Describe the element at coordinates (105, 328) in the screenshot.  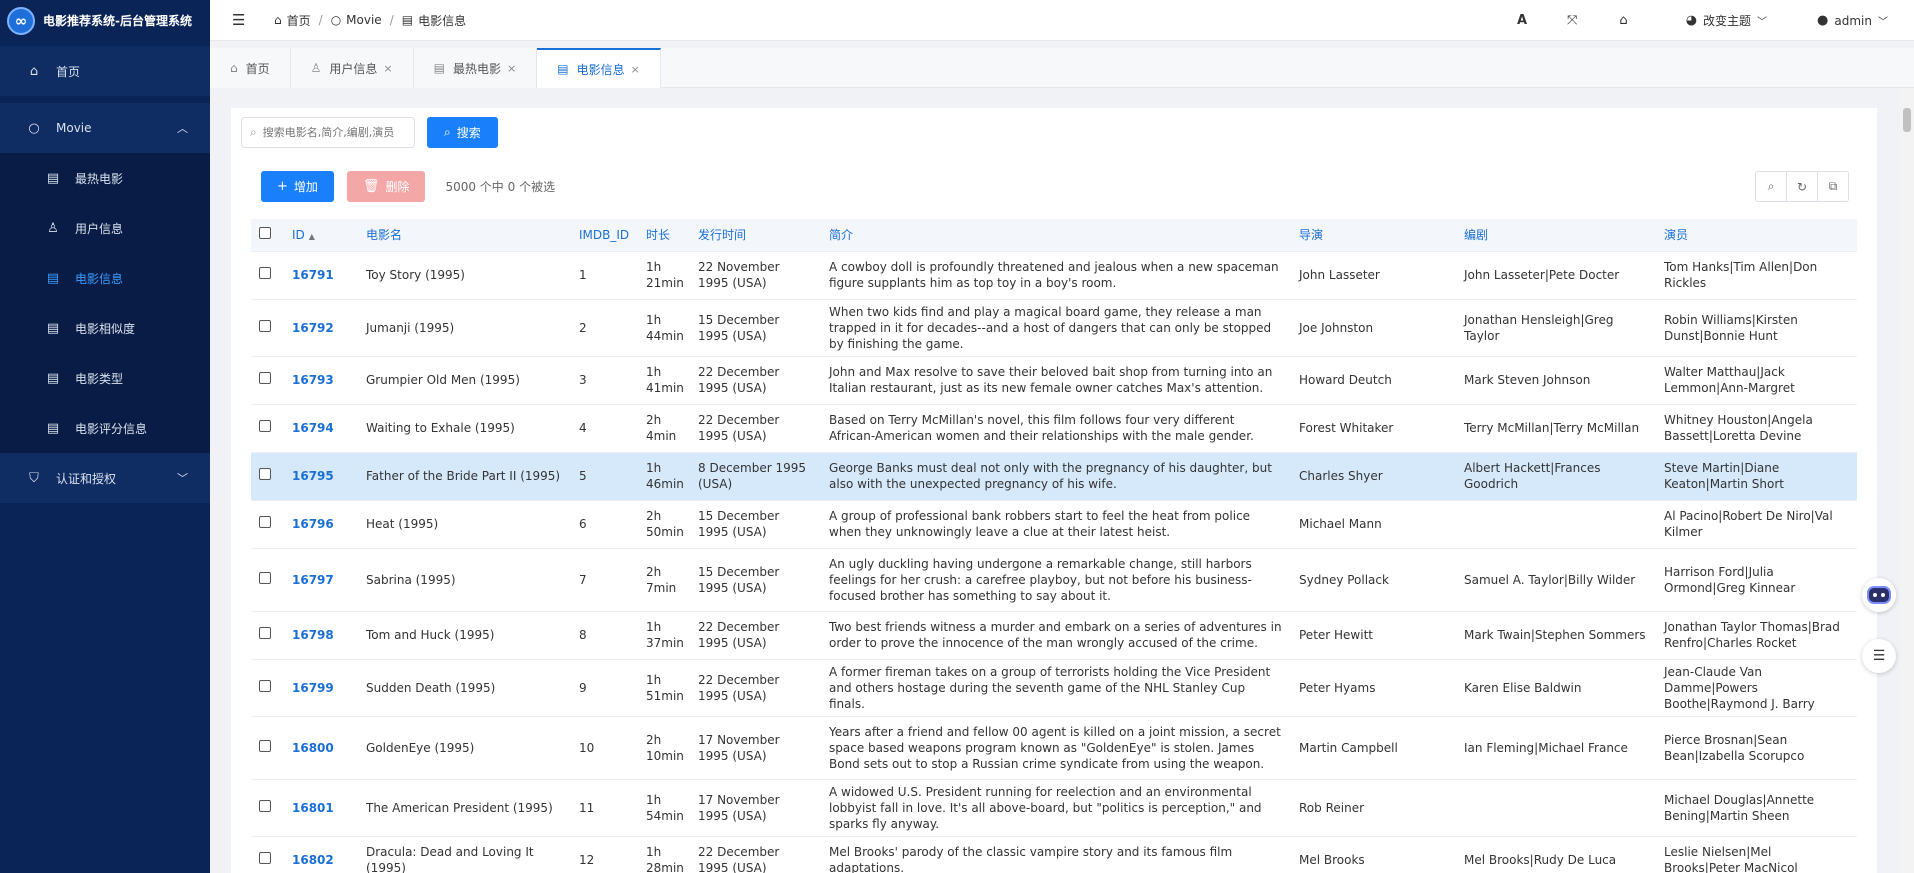
I see `sidebar-item-3: ▤ 电影相似度` at that location.